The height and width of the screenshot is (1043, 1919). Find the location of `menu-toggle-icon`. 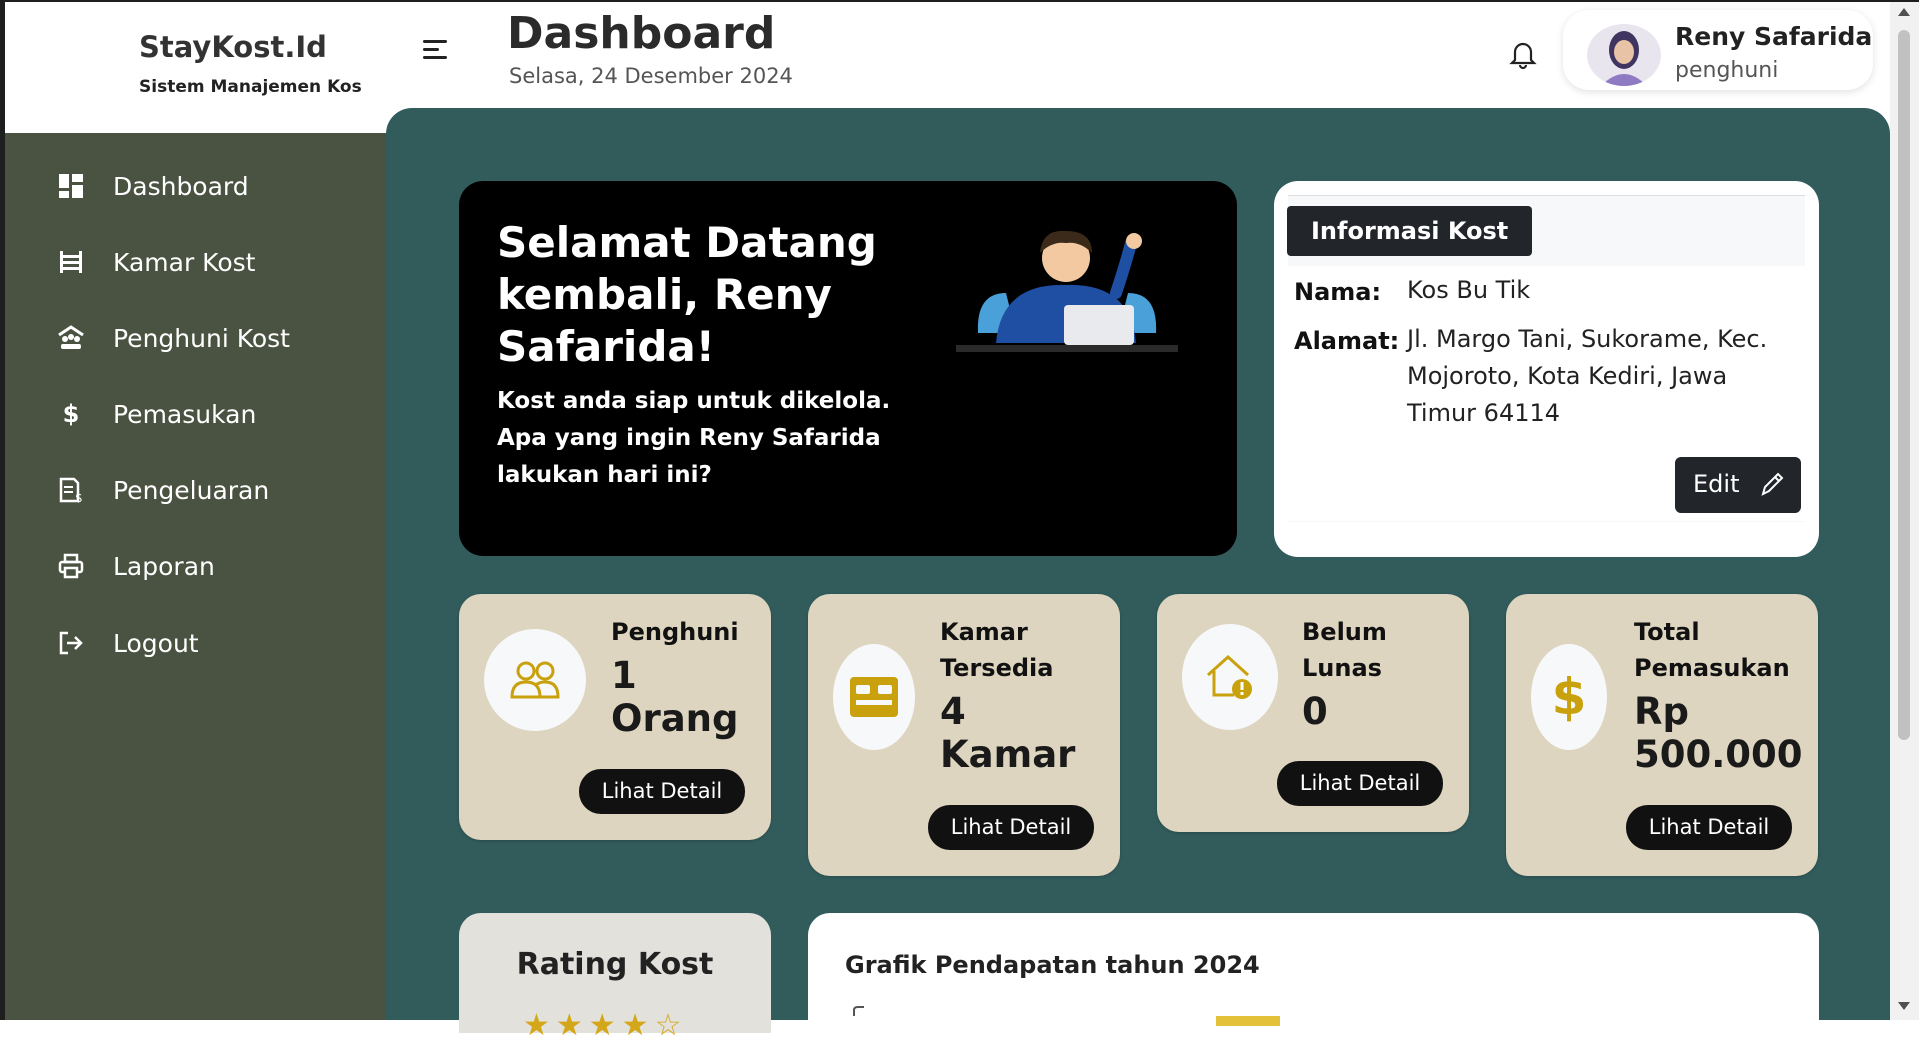

menu-toggle-icon is located at coordinates (435, 50).